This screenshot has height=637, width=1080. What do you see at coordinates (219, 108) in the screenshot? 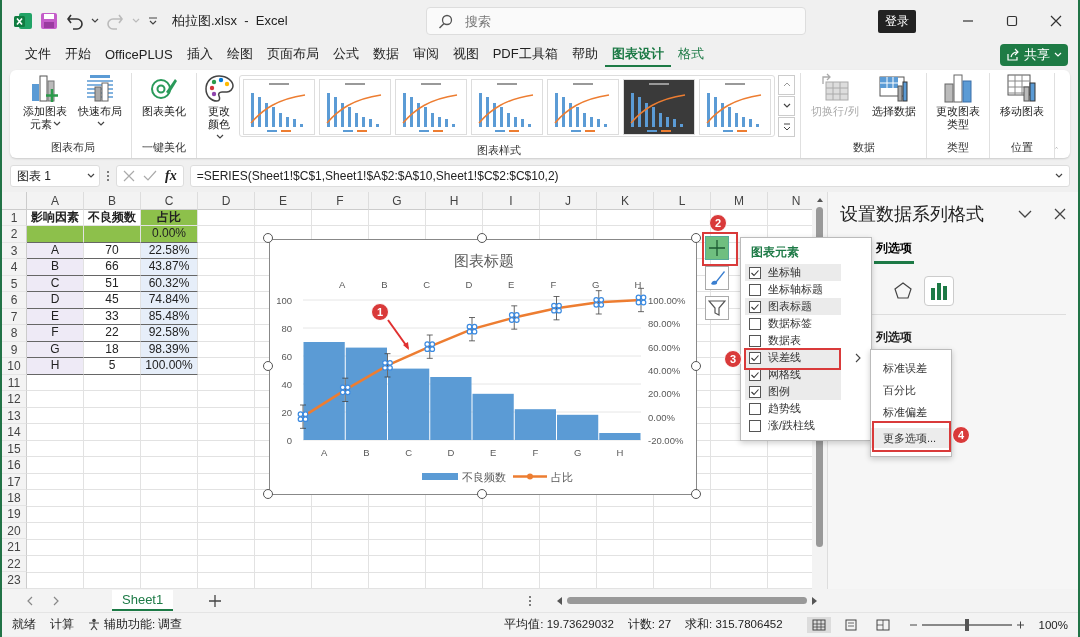
I see `ribbon-button: 更改颜色` at bounding box center [219, 108].